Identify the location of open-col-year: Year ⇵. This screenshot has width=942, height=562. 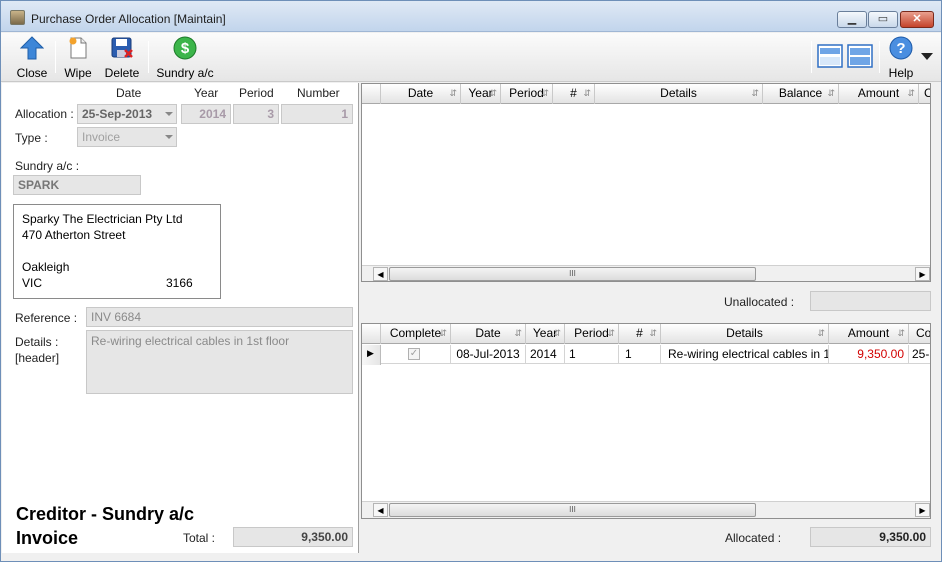
(481, 94).